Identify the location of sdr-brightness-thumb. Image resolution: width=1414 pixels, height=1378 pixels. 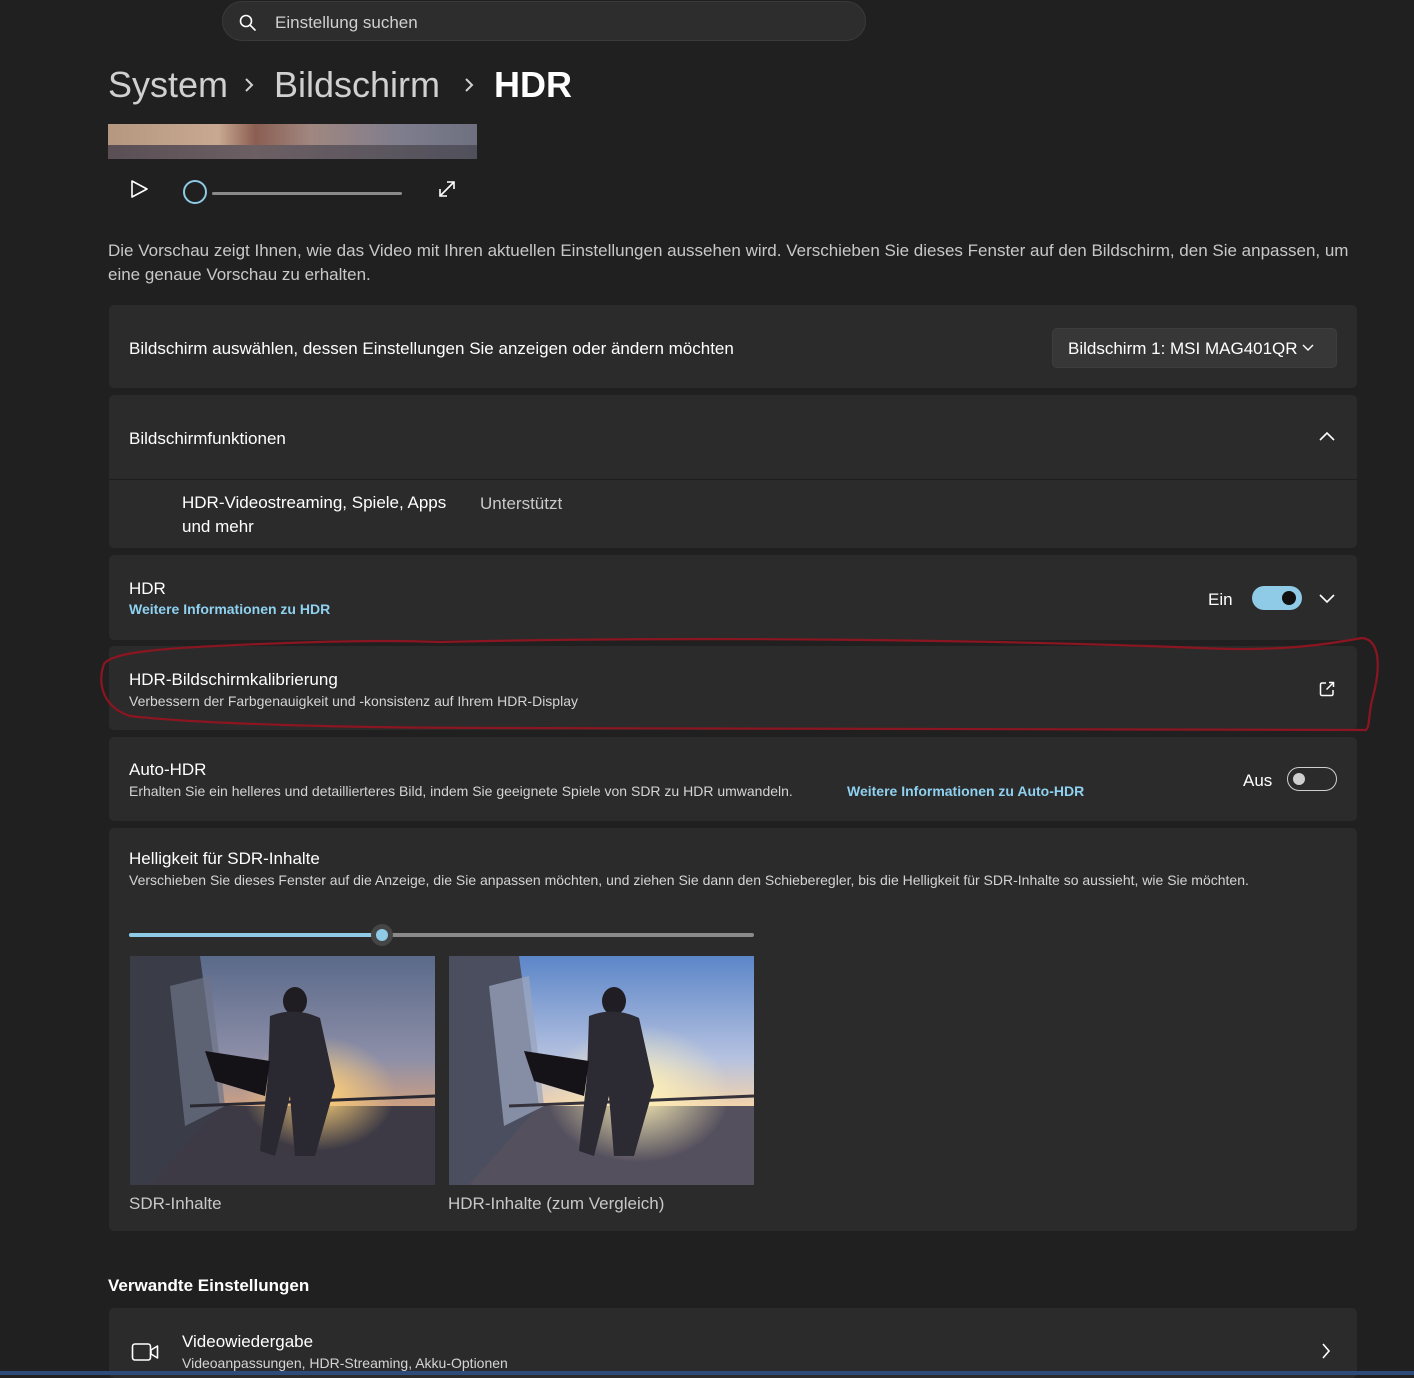
(382, 935).